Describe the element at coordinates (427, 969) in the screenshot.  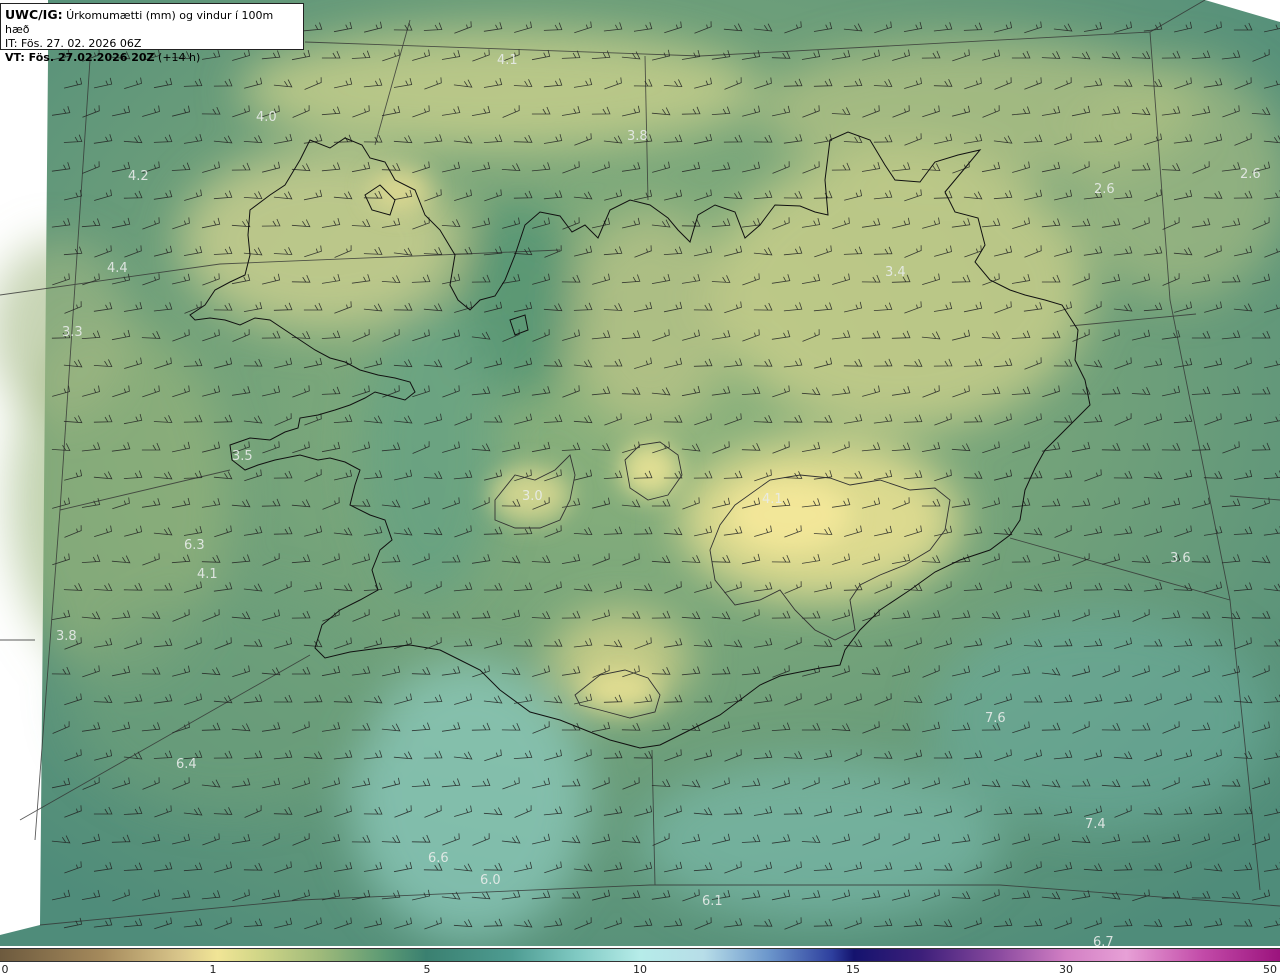
I see `colorbar-tick: 5` at that location.